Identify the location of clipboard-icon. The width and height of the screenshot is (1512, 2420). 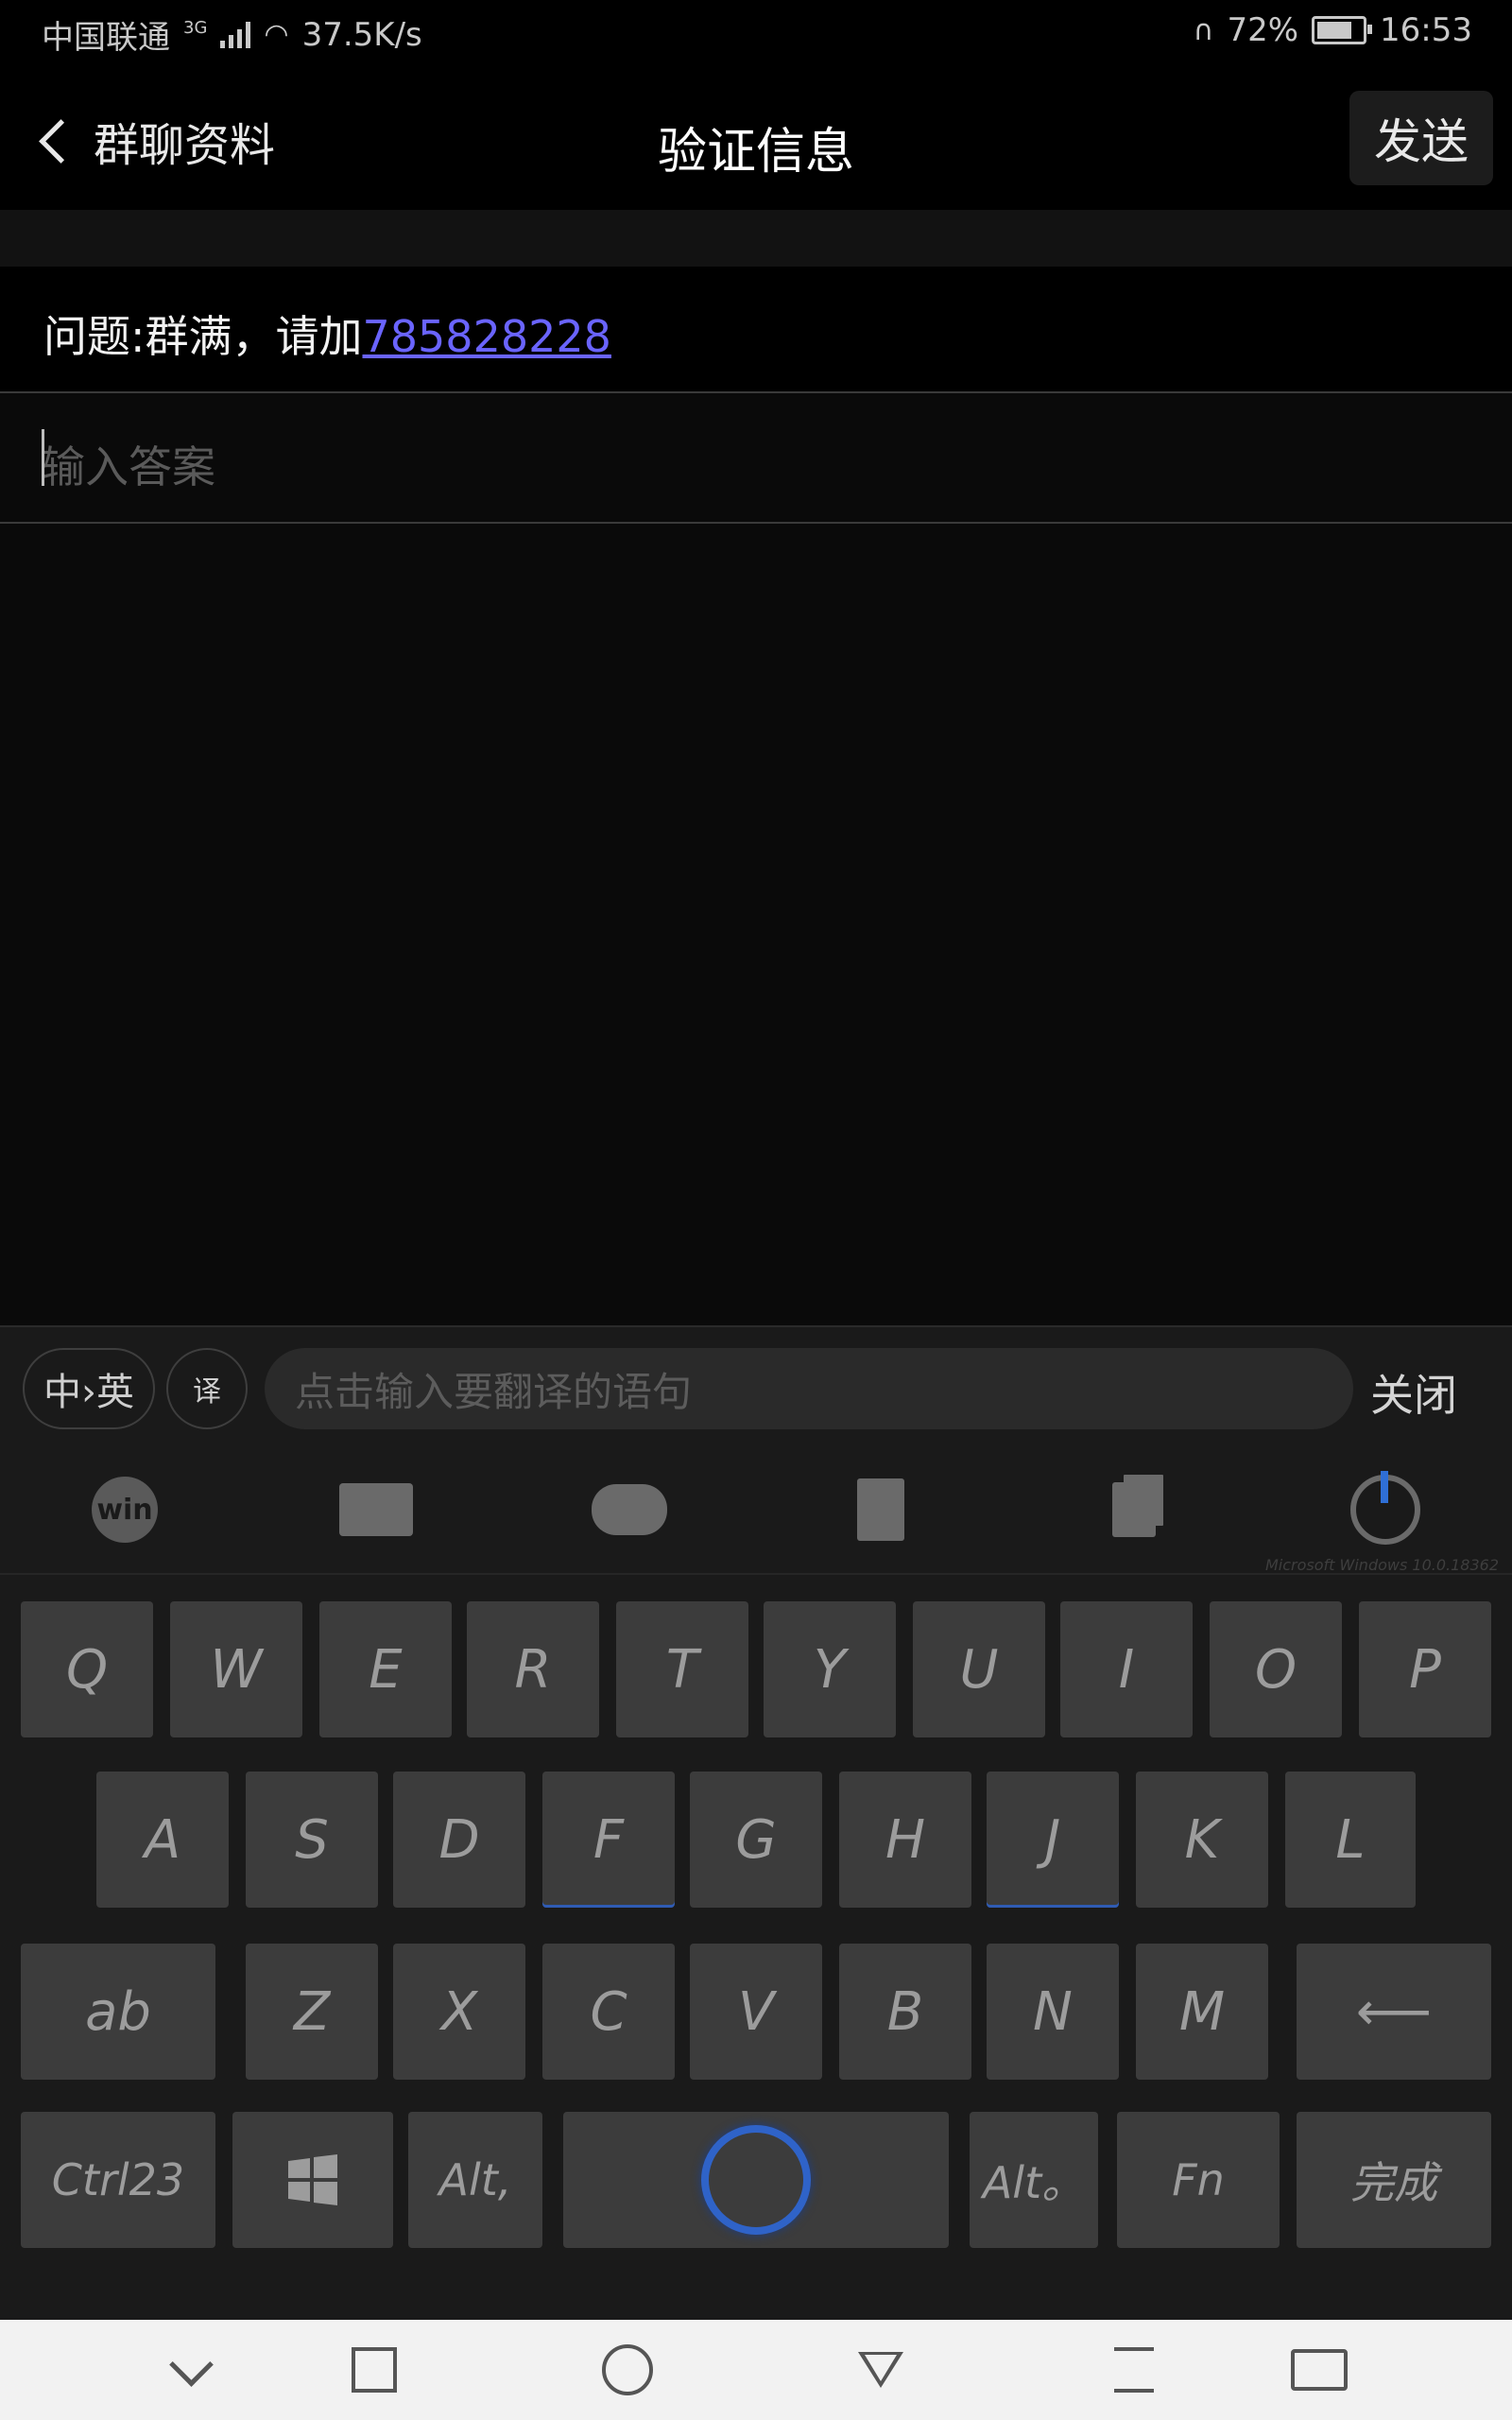
(1134, 1509).